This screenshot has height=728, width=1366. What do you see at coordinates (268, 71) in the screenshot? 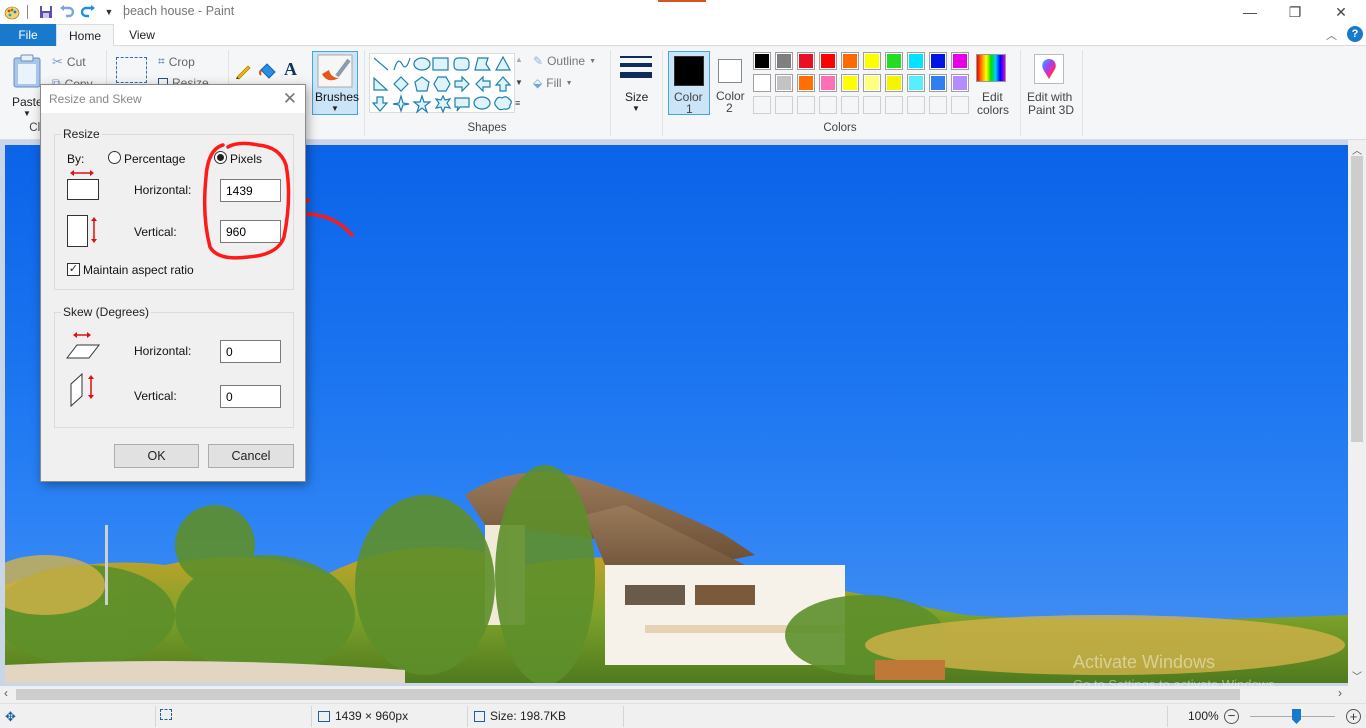
I see `fill-bucket-icon` at bounding box center [268, 71].